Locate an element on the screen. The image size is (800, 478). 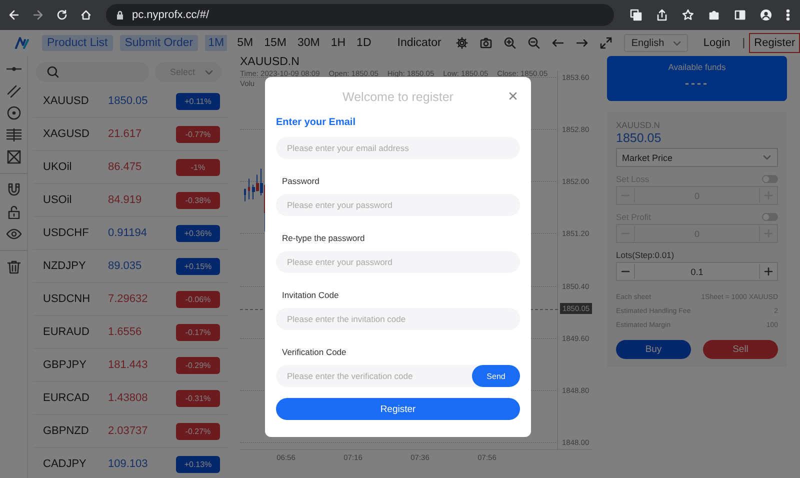
price-text: 1.43808 is located at coordinates (128, 398).